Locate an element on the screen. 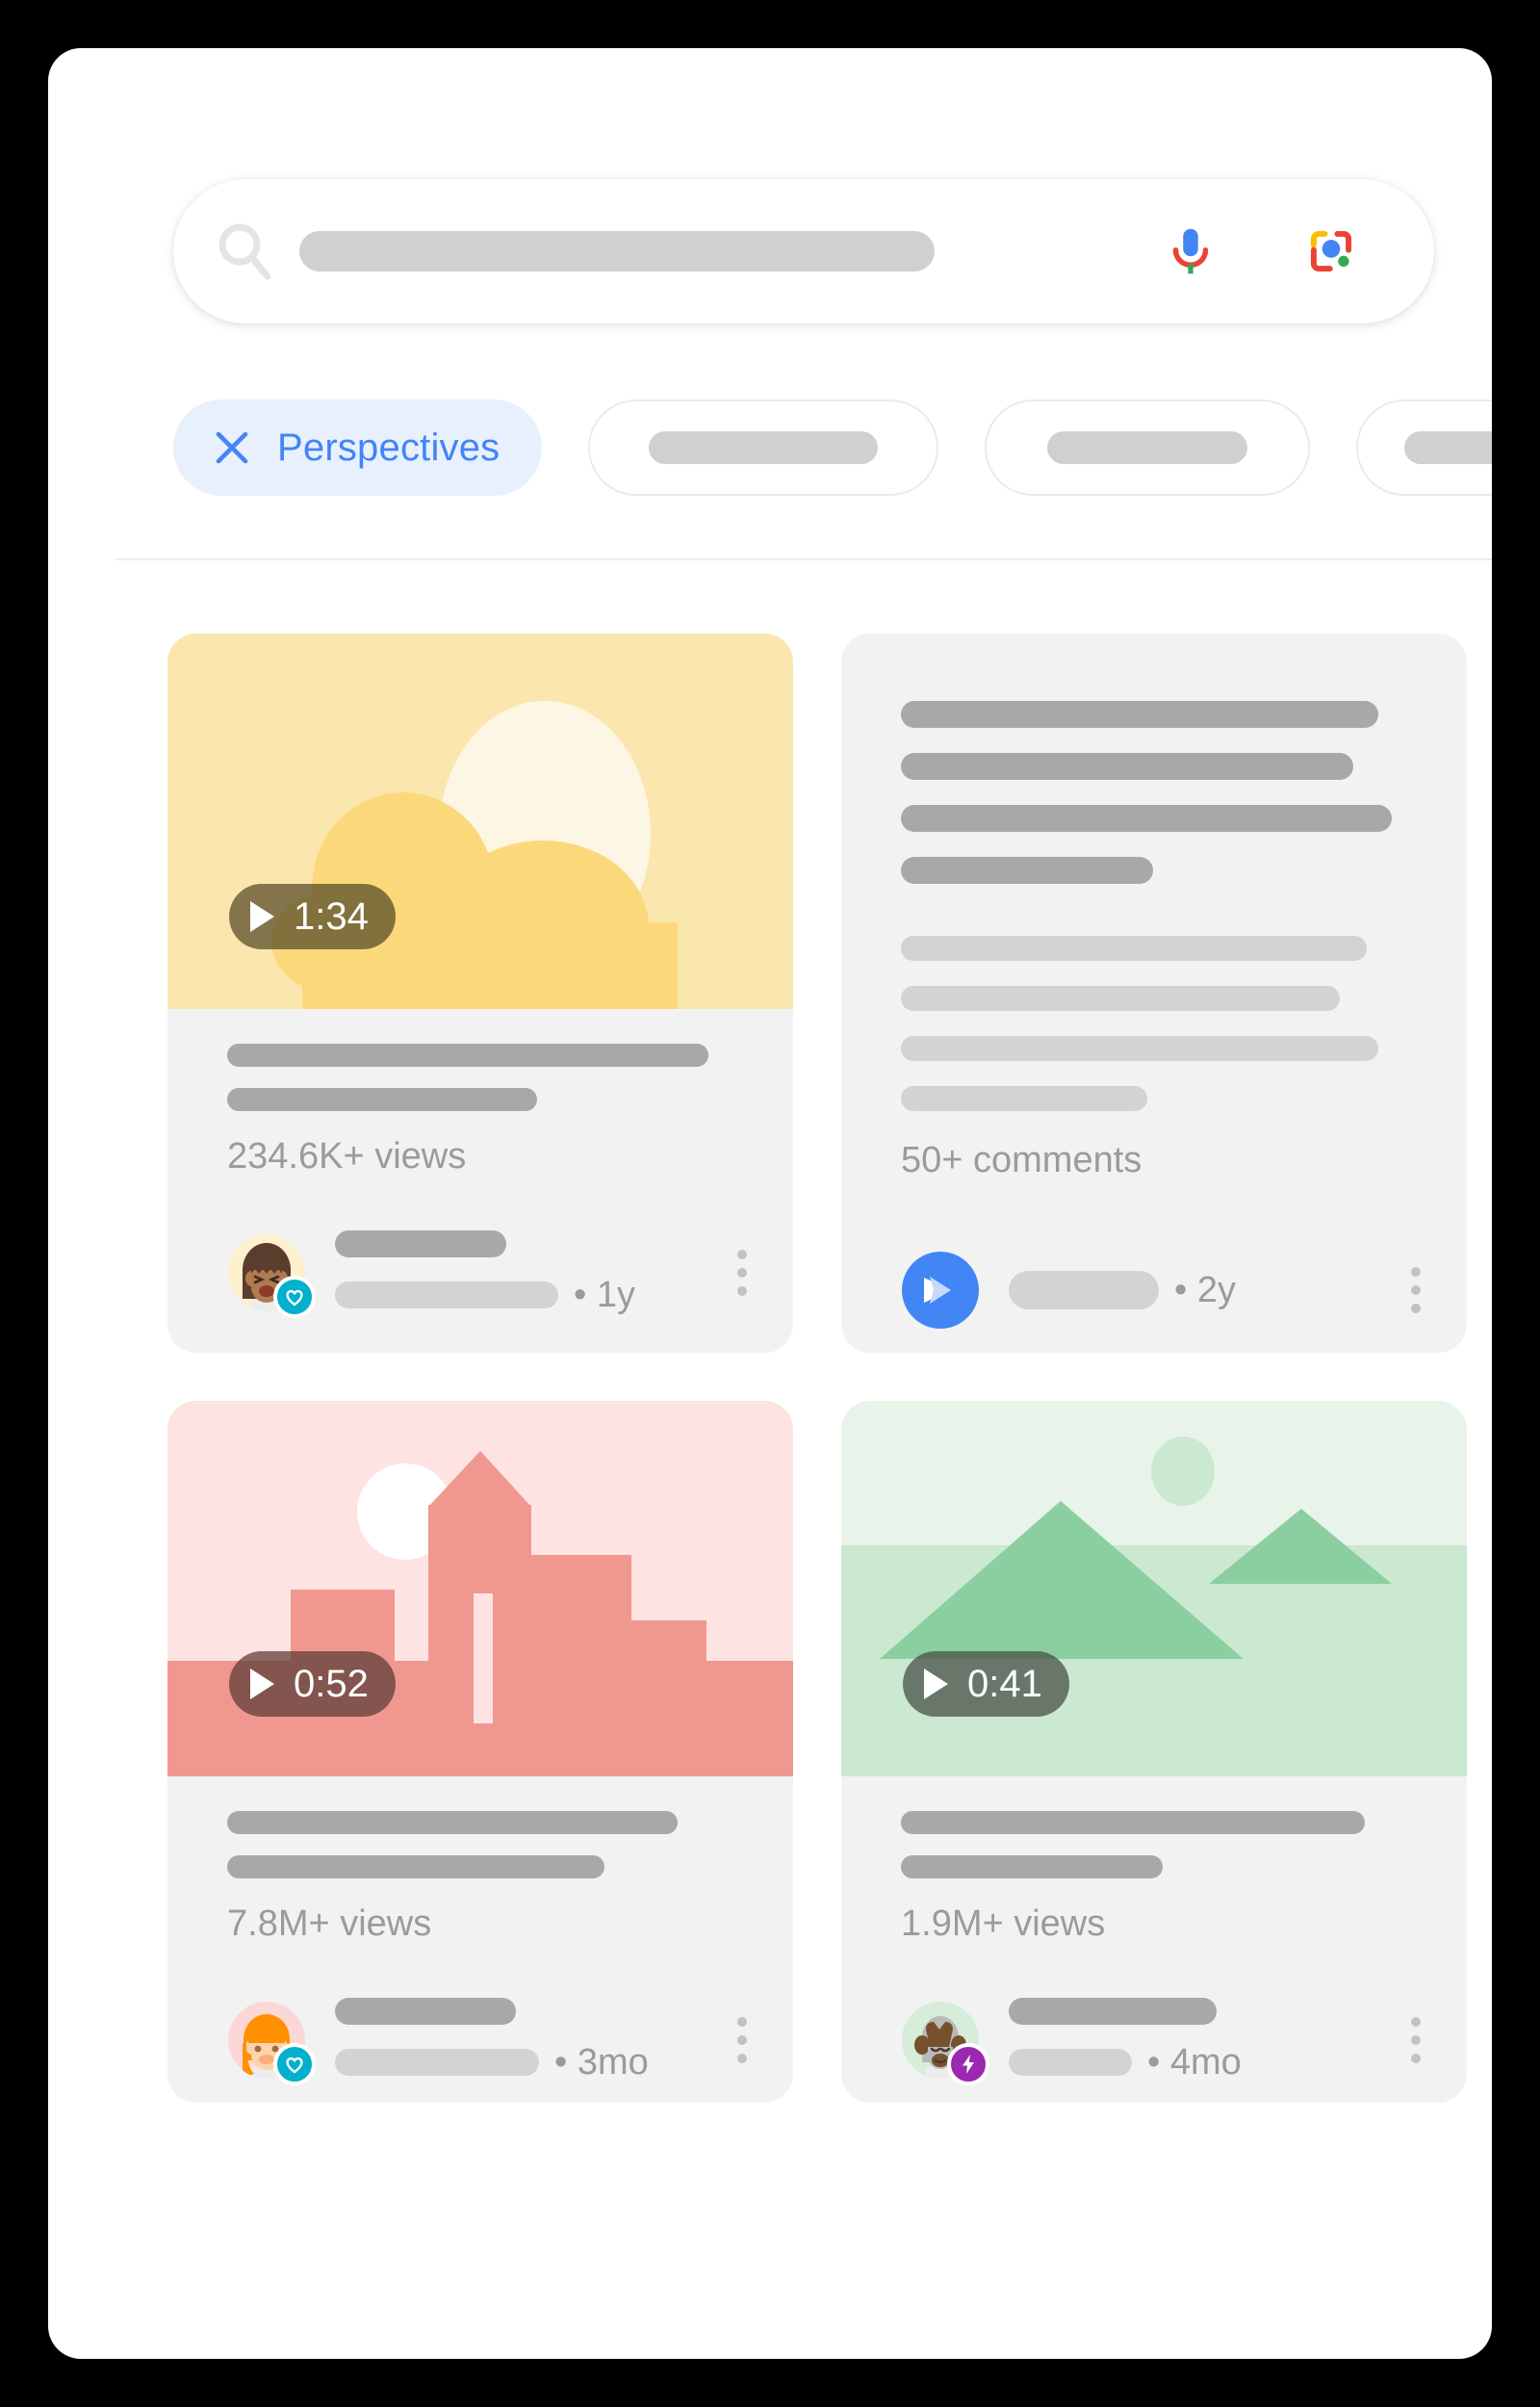  channel-placeholder: • 1y is located at coordinates (485, 1272).